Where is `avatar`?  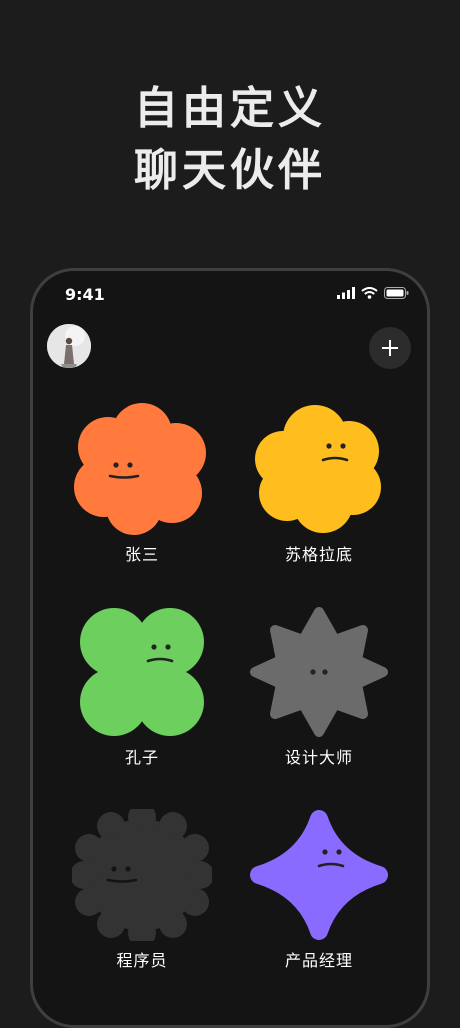
avatar is located at coordinates (69, 346).